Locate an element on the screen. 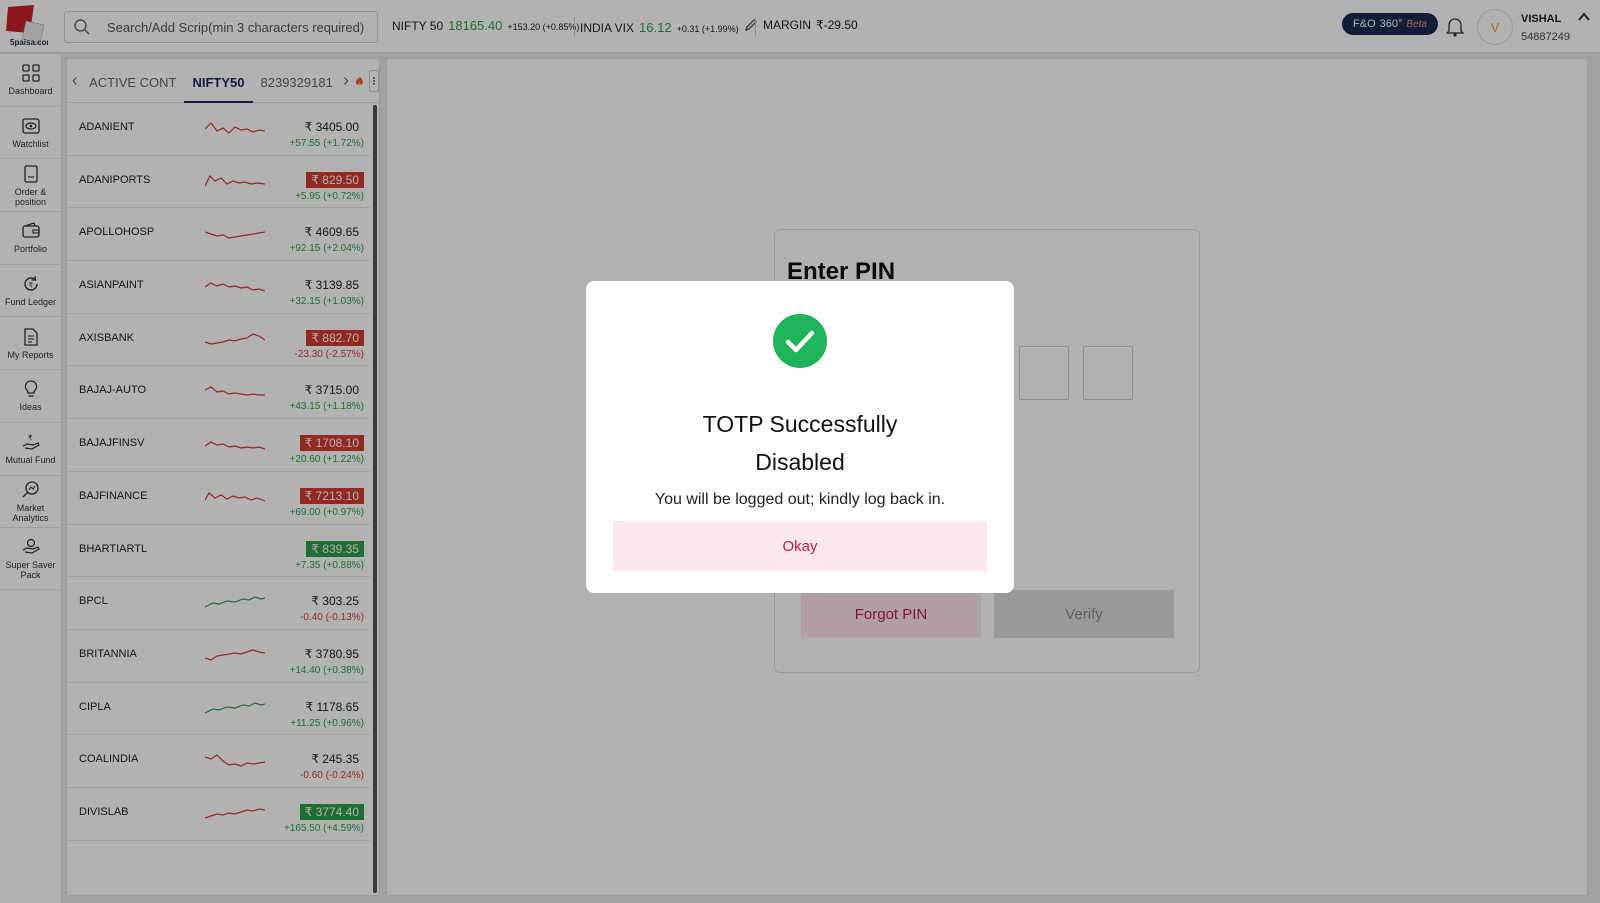  dialog-title-text: TOTP Successfully Disabled is located at coordinates (800, 443).